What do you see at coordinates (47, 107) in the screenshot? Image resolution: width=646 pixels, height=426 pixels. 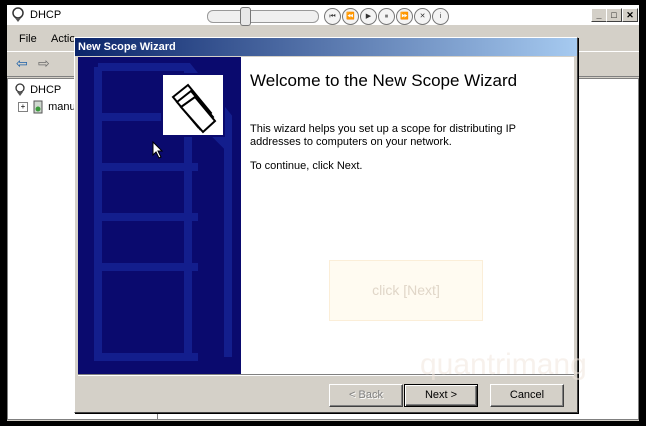 I see `tree-item-server: + manu` at bounding box center [47, 107].